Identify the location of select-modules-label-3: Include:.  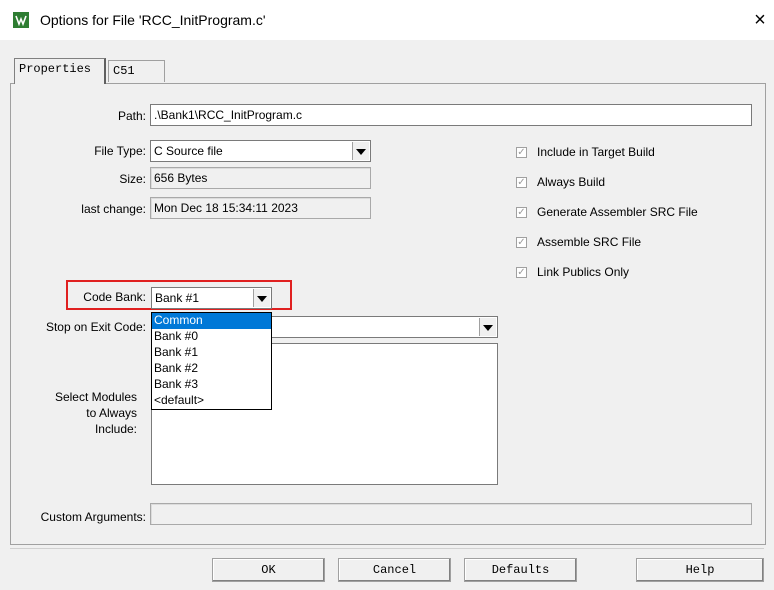
(115, 429).